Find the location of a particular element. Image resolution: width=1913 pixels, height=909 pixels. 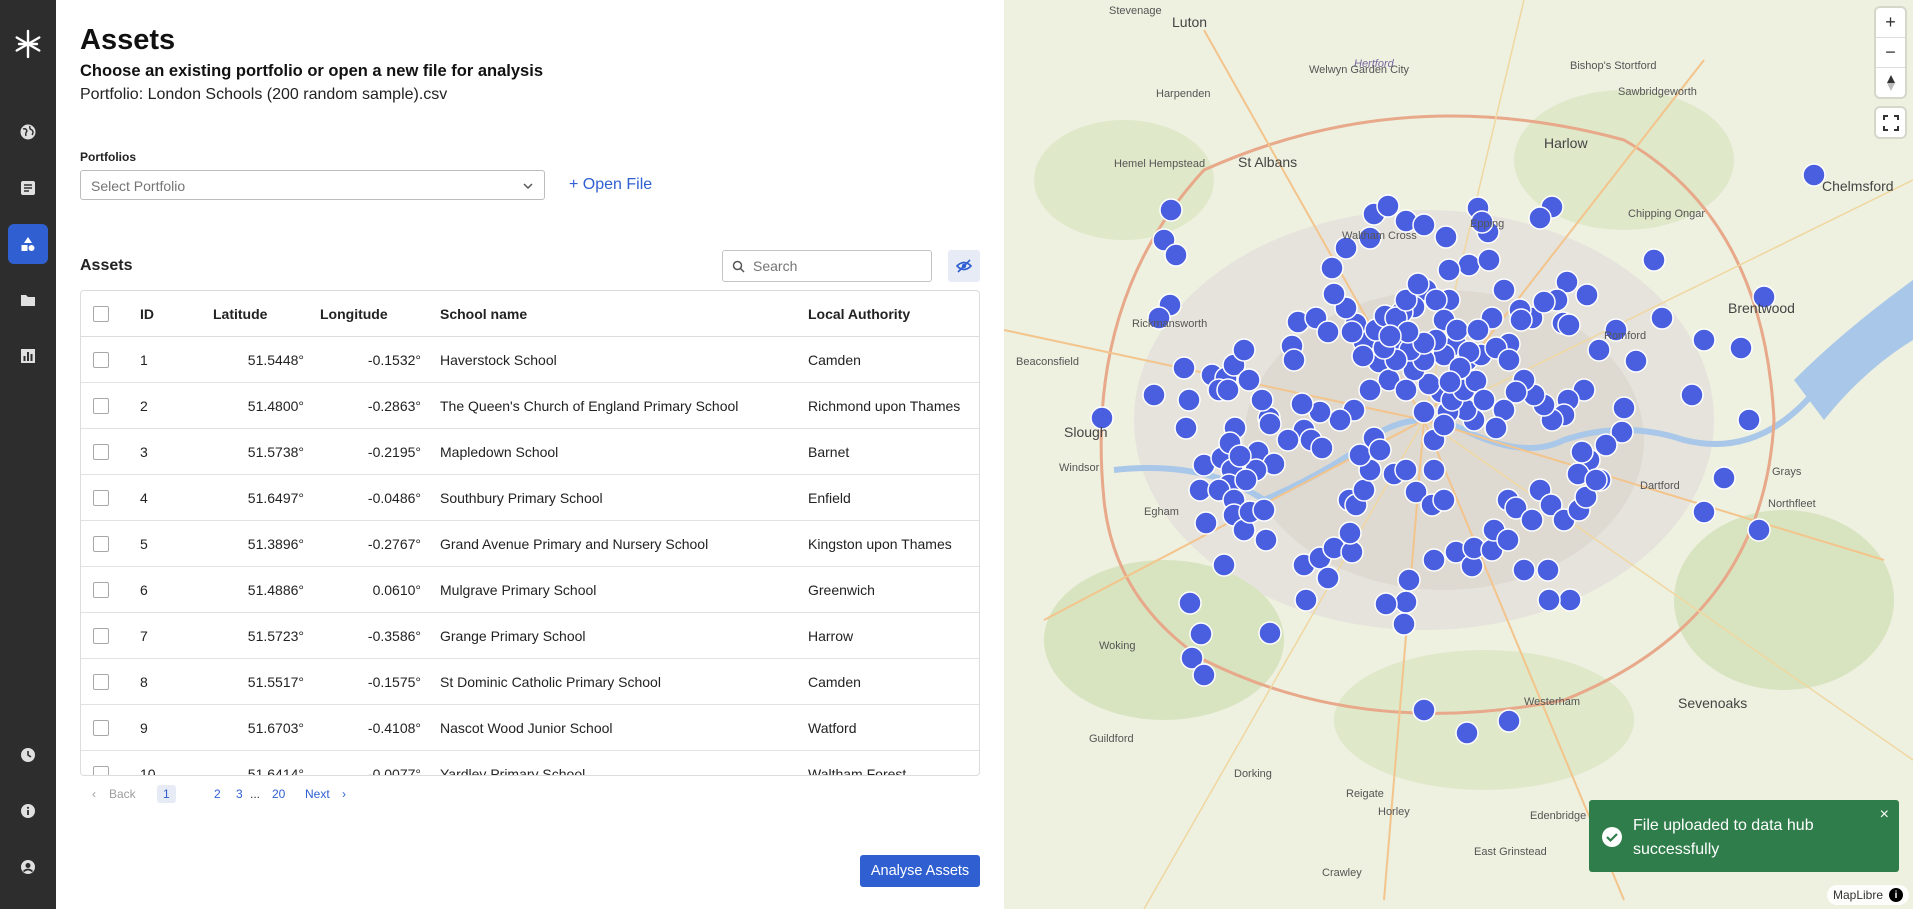

column-header-local-authority: Local Authority is located at coordinates (893, 314).